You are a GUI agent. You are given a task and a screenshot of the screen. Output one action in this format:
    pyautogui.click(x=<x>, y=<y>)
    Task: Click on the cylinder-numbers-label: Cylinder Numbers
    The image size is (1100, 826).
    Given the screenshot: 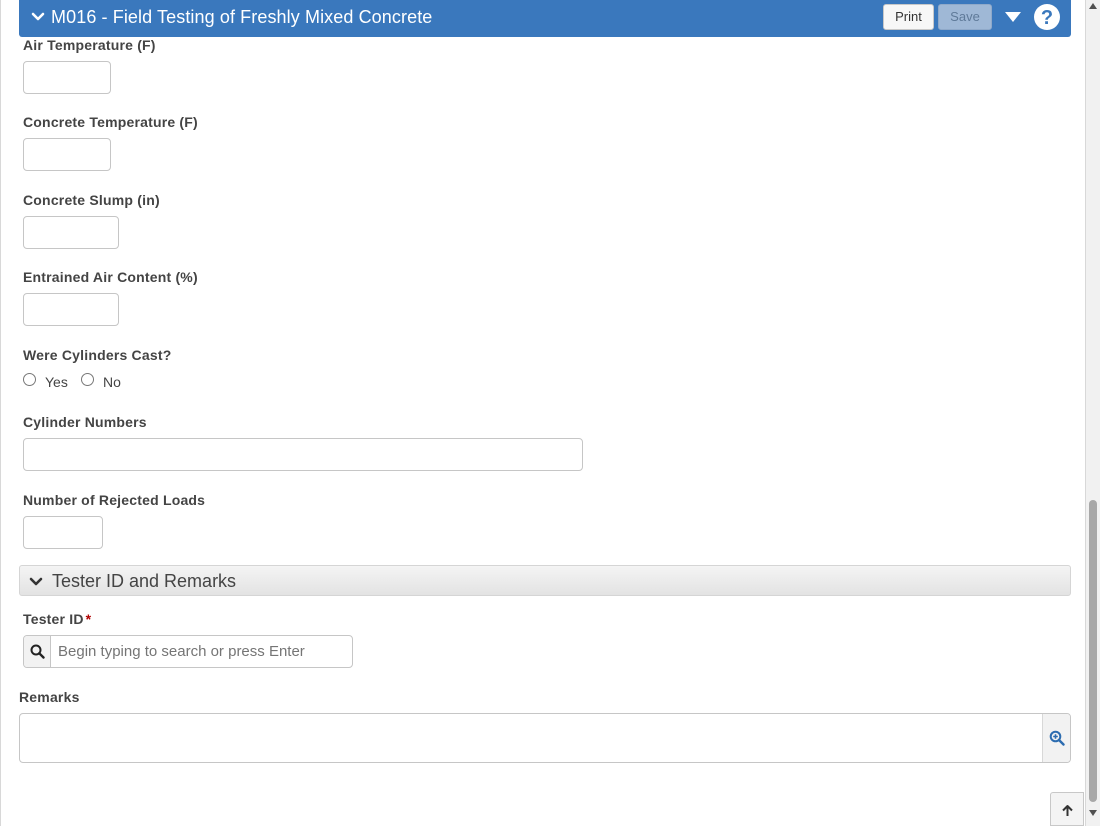 What is the action you would take?
    pyautogui.click(x=85, y=422)
    